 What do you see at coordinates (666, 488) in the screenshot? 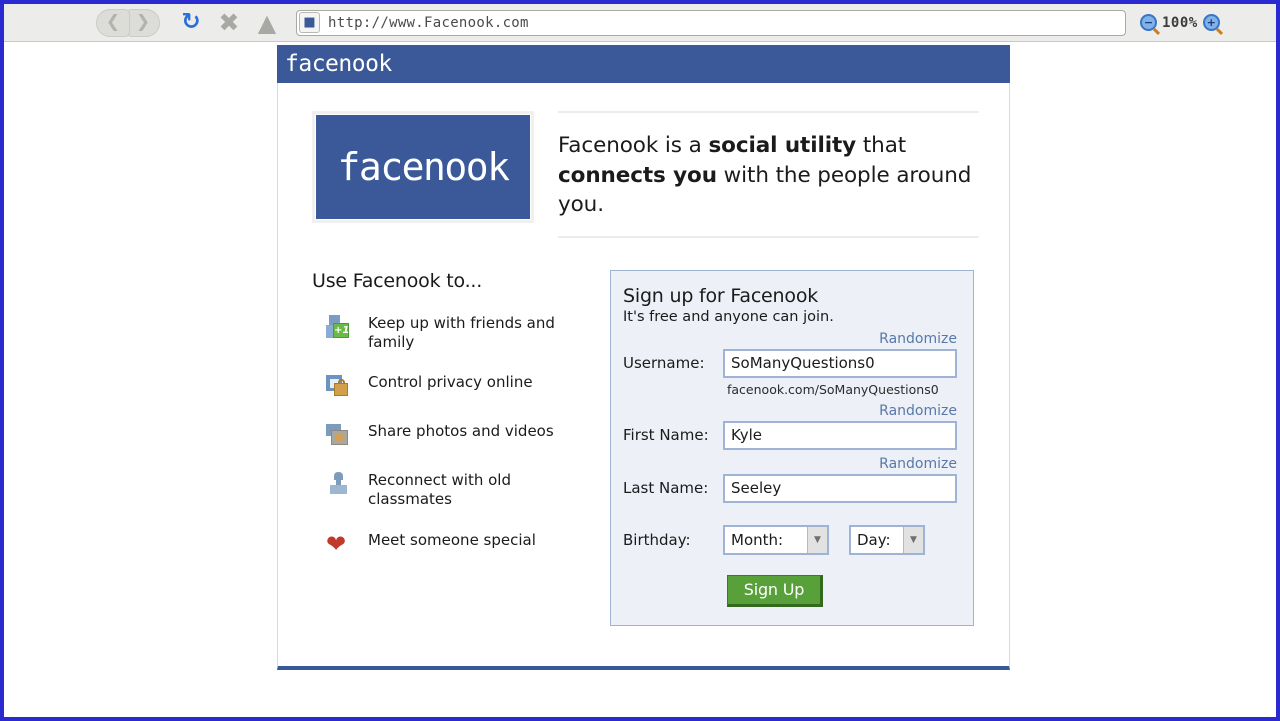
I see `last-name-label: Last Name:` at bounding box center [666, 488].